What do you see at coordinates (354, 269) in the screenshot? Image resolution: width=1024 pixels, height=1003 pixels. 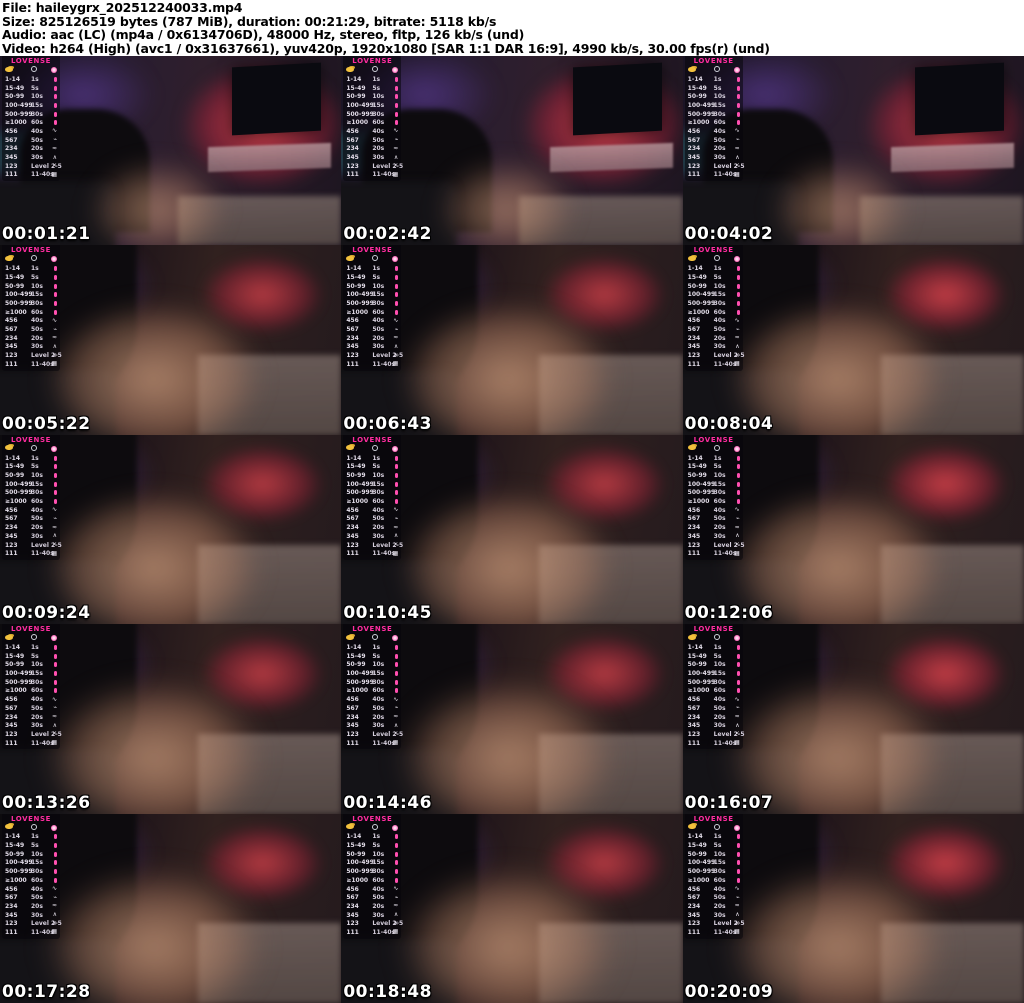 I see `tip-amount: 1-14` at bounding box center [354, 269].